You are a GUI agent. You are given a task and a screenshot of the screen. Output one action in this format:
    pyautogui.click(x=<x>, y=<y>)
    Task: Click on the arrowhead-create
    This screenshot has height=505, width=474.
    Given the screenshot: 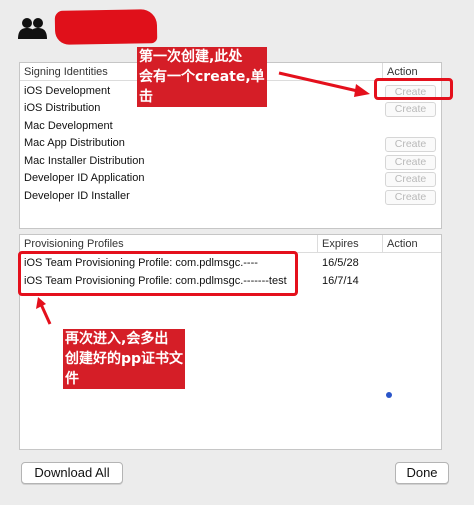 What is the action you would take?
    pyautogui.click(x=362, y=90)
    